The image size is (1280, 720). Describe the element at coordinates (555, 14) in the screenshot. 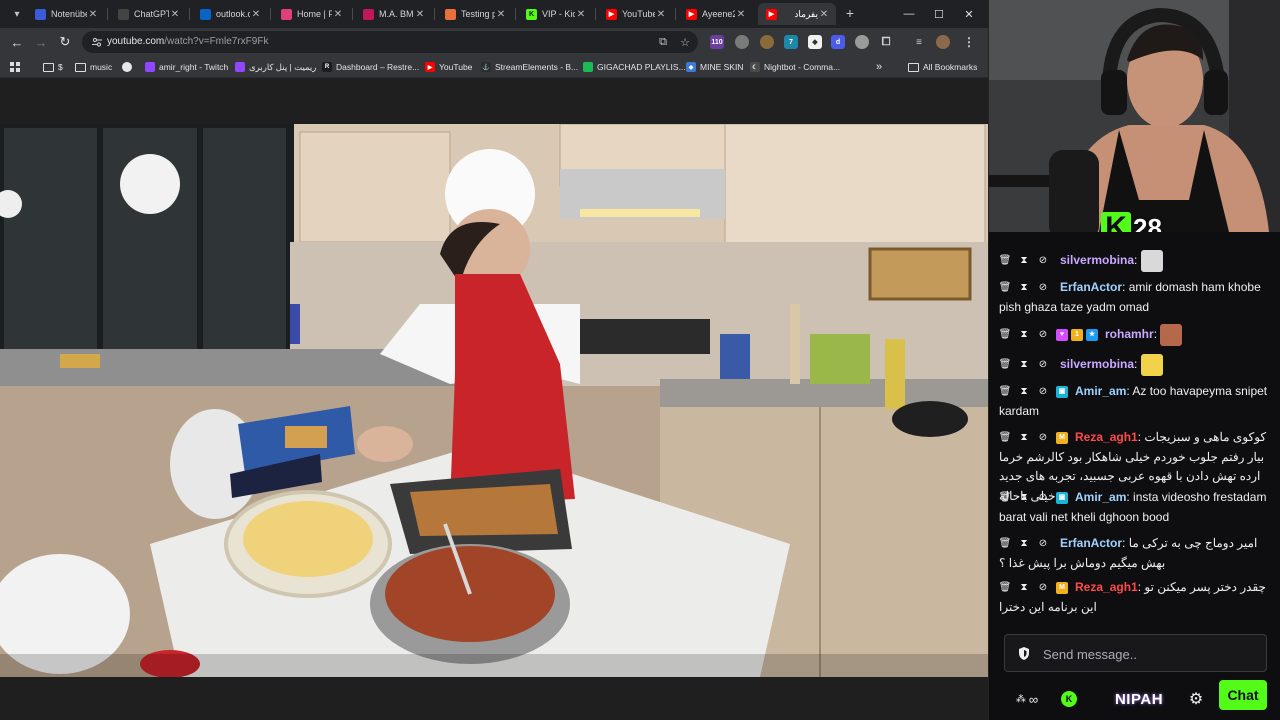

I see `browser-tab: K VIP - Kick✕` at that location.